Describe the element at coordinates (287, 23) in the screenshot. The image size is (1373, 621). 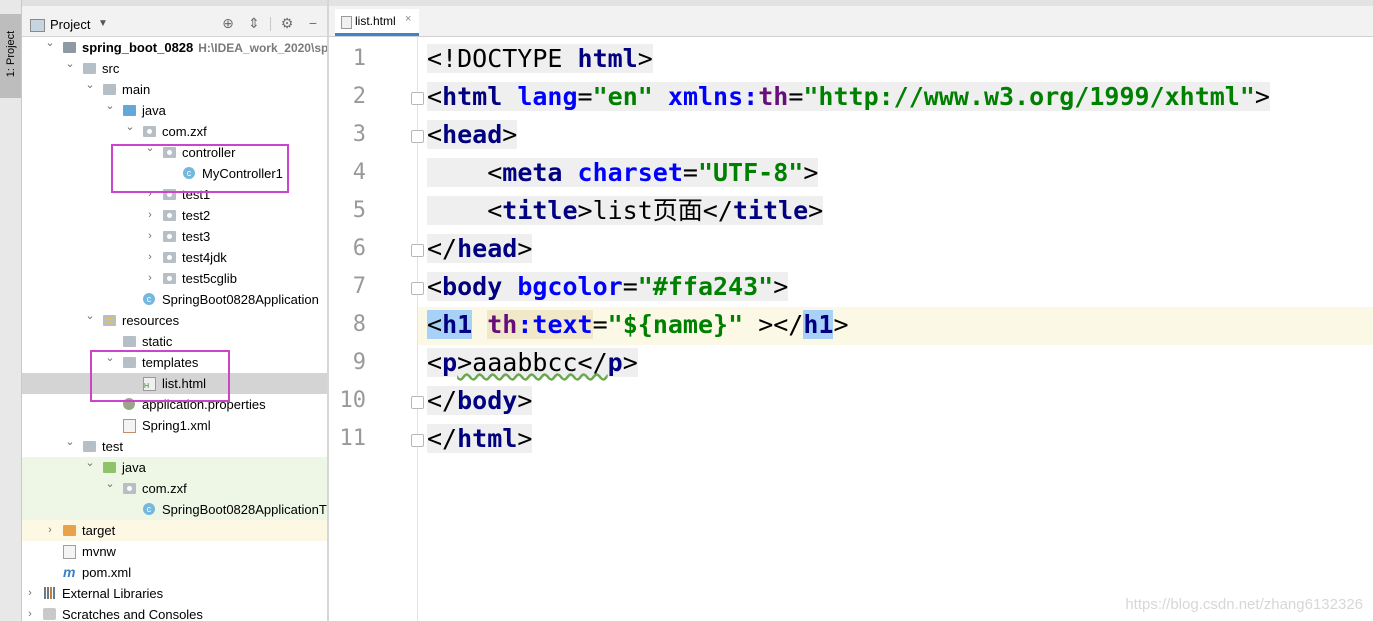
I see `gear-icon: ⚙` at that location.